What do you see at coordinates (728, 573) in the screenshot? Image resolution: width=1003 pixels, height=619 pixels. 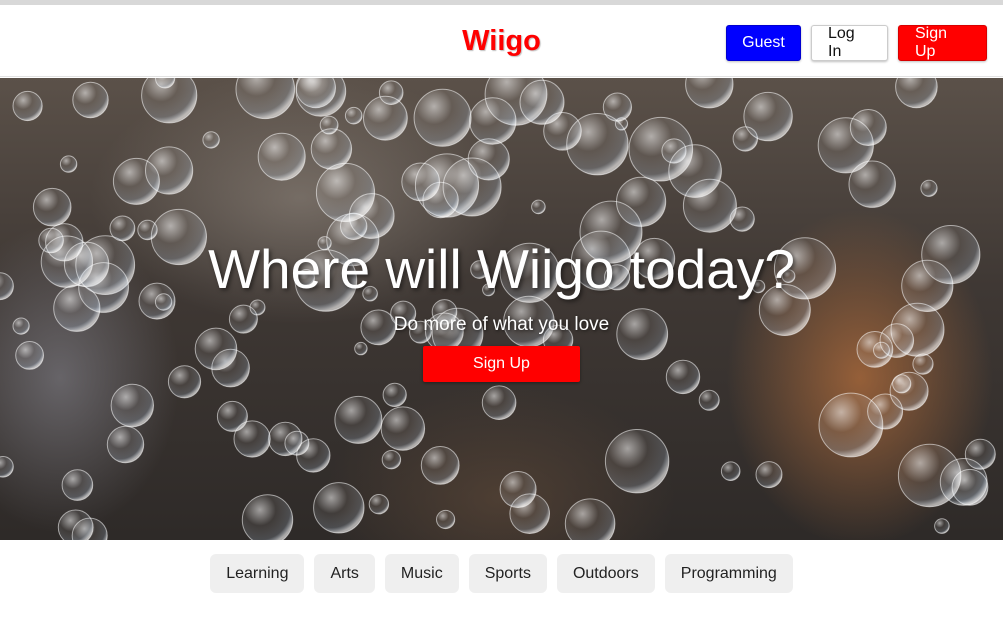 I see `category-chip-programming: Programming` at bounding box center [728, 573].